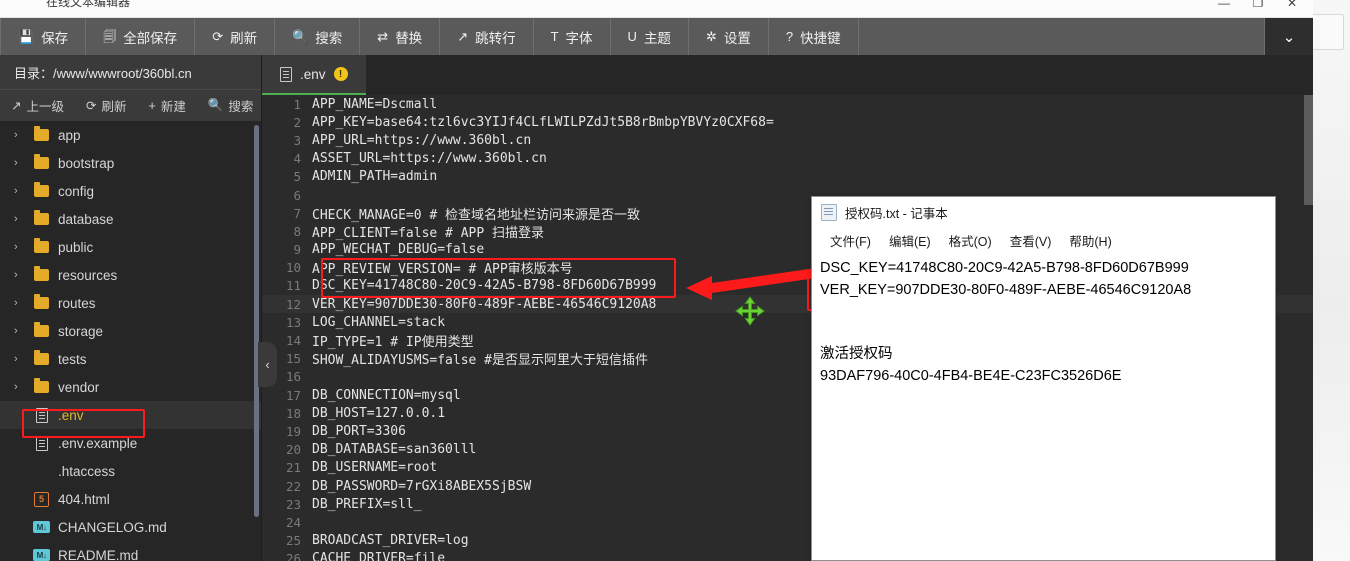 The height and width of the screenshot is (561, 1350). What do you see at coordinates (235, 36) in the screenshot?
I see `toolbar-item-refresh: ⟳ 刷新` at bounding box center [235, 36].